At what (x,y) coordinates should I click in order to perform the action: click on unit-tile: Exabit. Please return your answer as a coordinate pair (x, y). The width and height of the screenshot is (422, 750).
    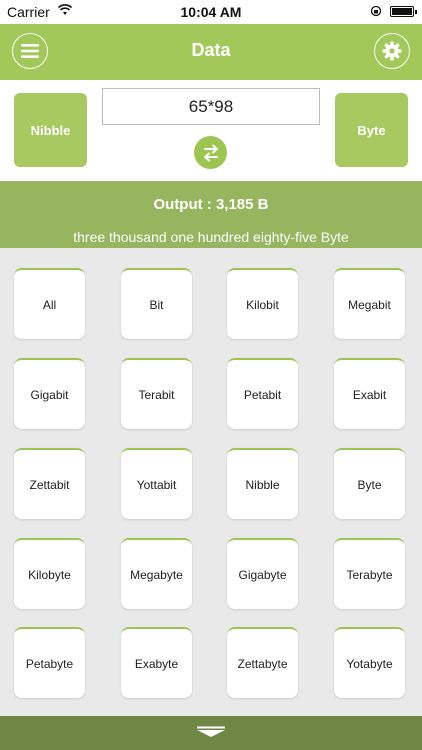
    Looking at the image, I should click on (369, 393).